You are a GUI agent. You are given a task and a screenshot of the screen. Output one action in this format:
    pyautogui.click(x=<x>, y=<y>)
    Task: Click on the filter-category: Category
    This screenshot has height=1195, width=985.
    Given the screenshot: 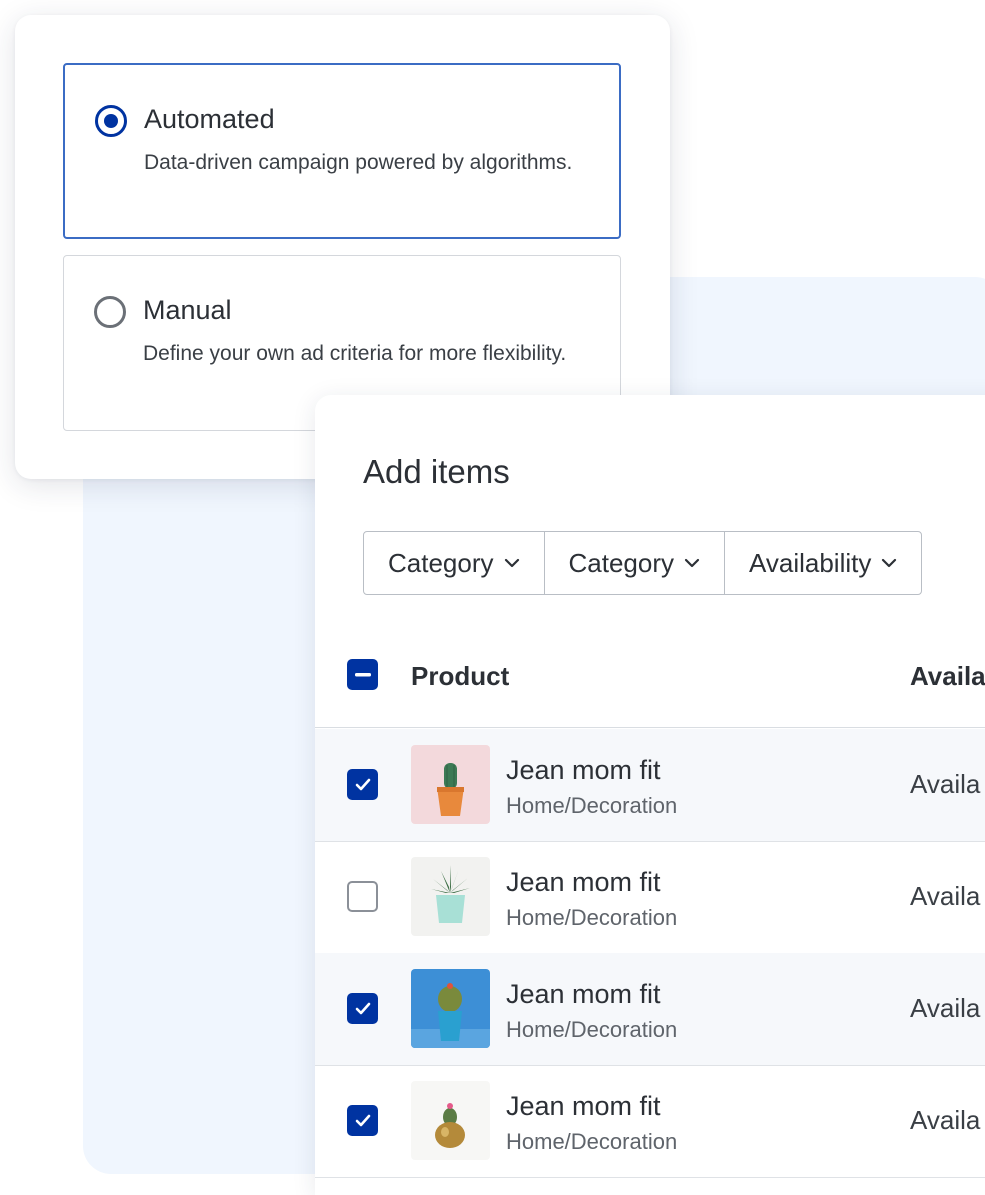 What is the action you would take?
    pyautogui.click(x=454, y=563)
    